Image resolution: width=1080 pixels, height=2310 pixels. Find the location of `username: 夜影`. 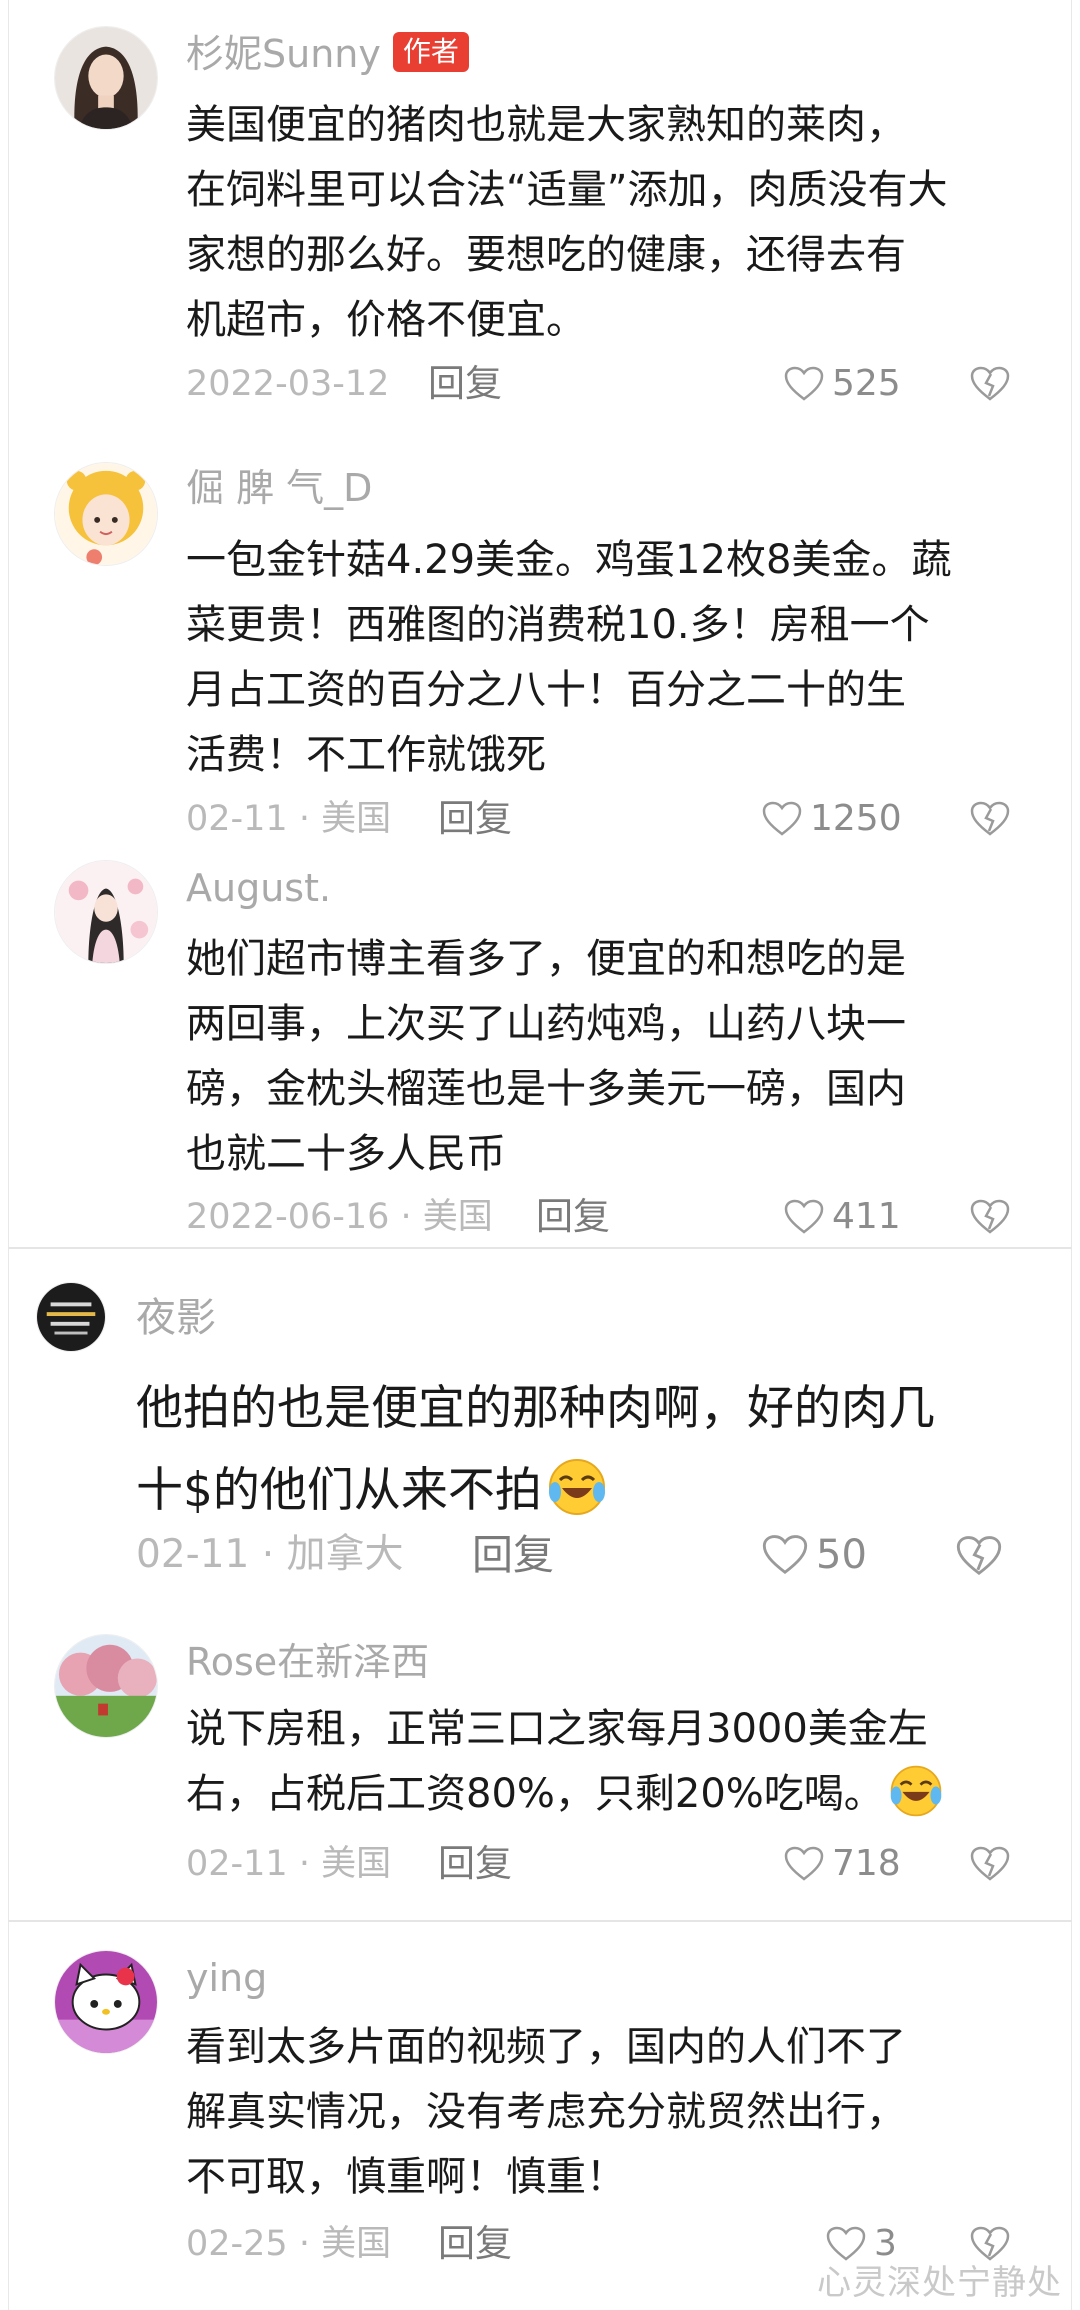

username: 夜影 is located at coordinates (176, 1318).